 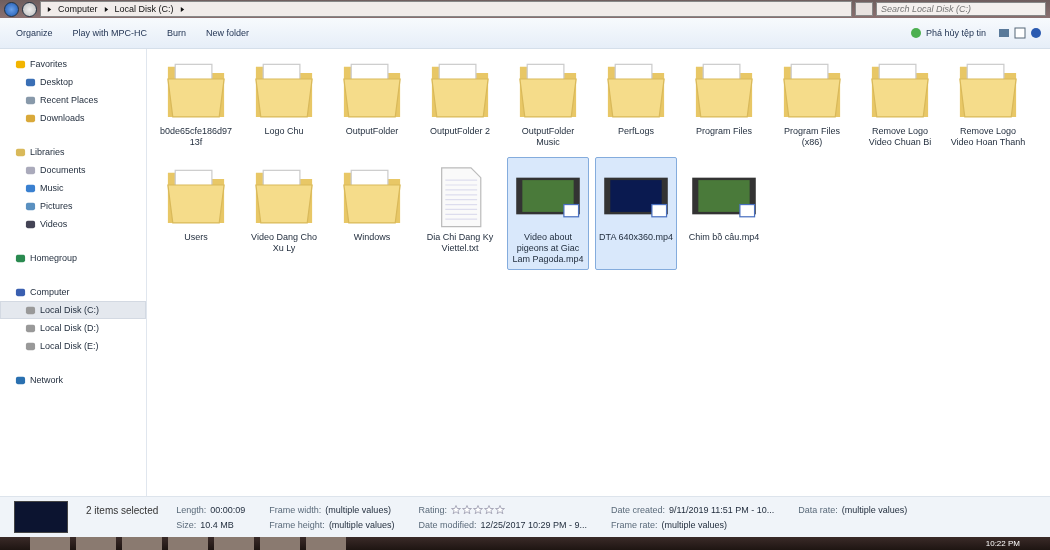 I want to click on file-item: Logo Chu, so click(x=284, y=102).